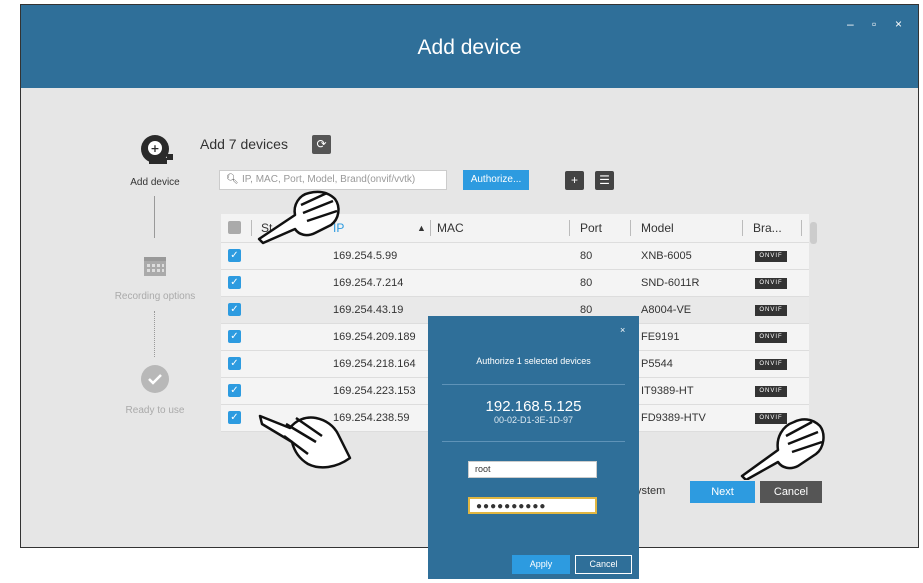 The image size is (923, 583). What do you see at coordinates (898, 24) in the screenshot?
I see `close-button: ×` at bounding box center [898, 24].